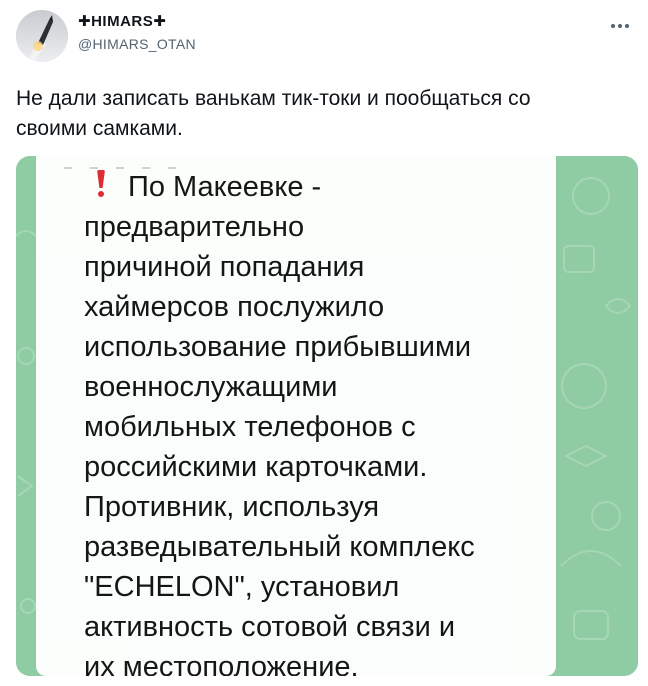 The height and width of the screenshot is (686, 648). I want to click on more-options-button, so click(620, 26).